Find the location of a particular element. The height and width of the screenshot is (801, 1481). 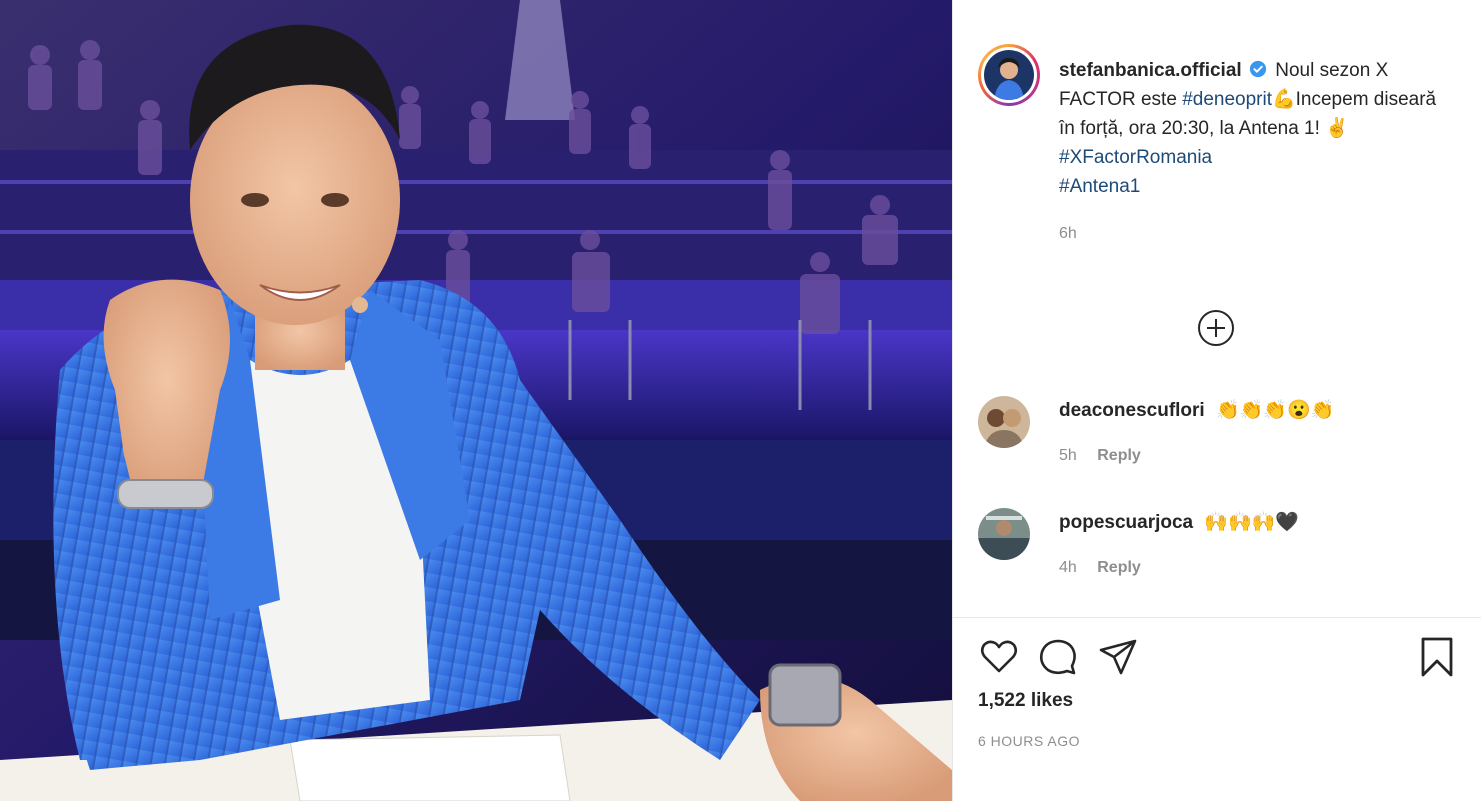

hashtag-deneoprit: #deneoprit is located at coordinates (1227, 99).